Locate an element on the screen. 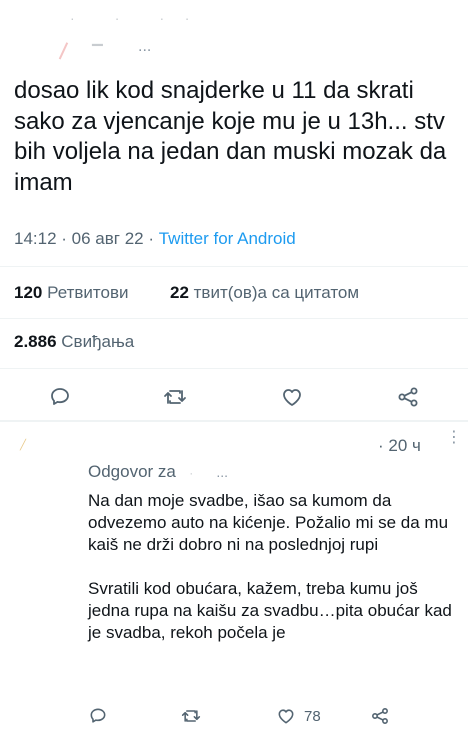  quotes-count: 22 is located at coordinates (179, 292).